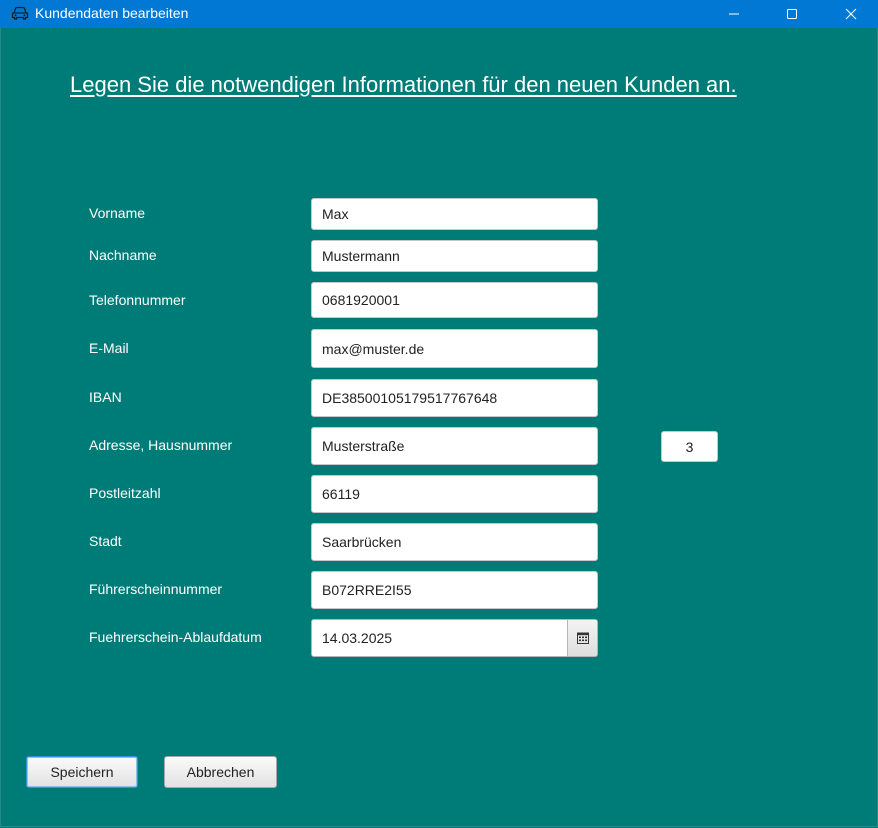  What do you see at coordinates (105, 397) in the screenshot?
I see `label-iban: IBAN` at bounding box center [105, 397].